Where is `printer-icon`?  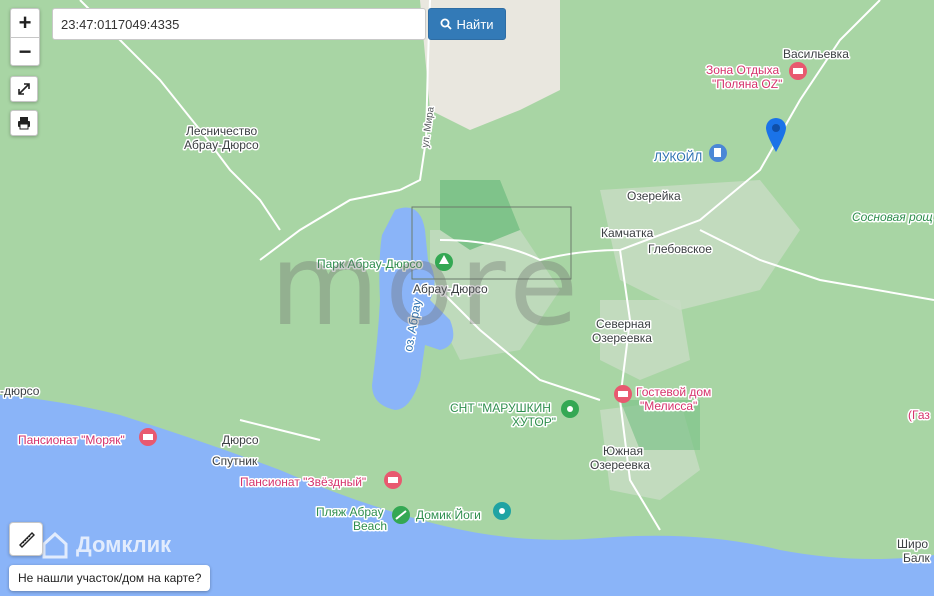
printer-icon is located at coordinates (24, 123).